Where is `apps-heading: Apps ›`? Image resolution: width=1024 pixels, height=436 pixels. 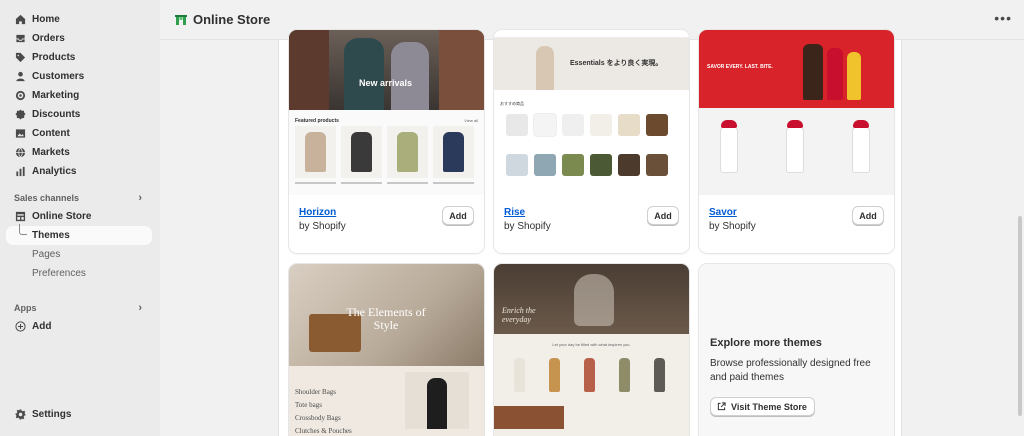 apps-heading: Apps › is located at coordinates (80, 308).